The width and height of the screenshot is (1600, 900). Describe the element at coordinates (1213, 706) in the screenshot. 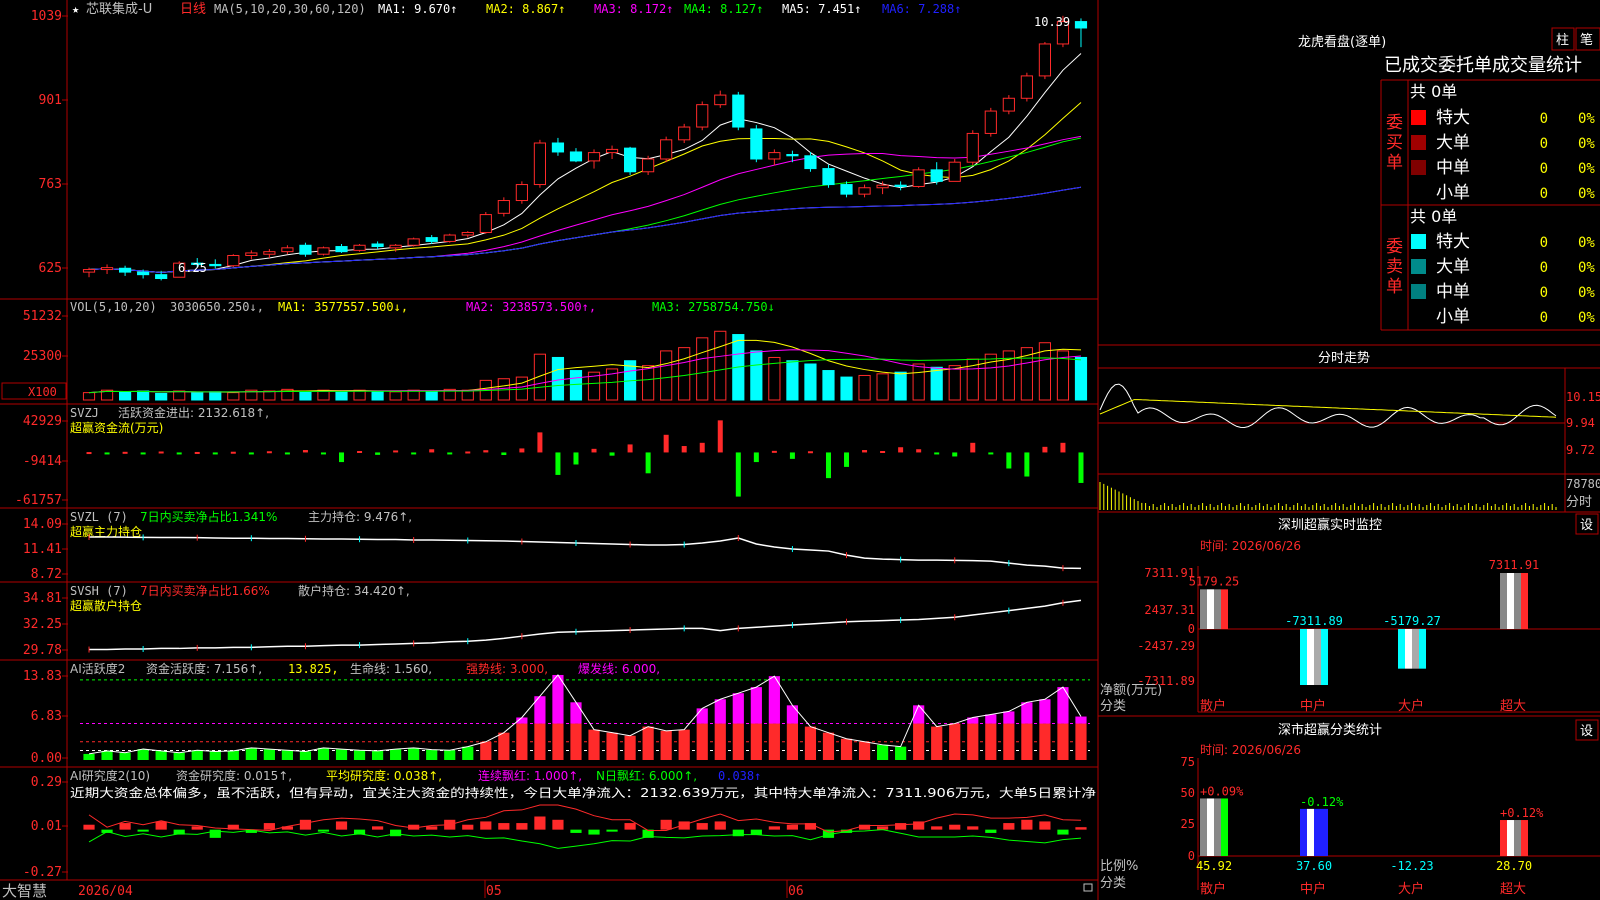

I see `sz-category: 散户` at that location.